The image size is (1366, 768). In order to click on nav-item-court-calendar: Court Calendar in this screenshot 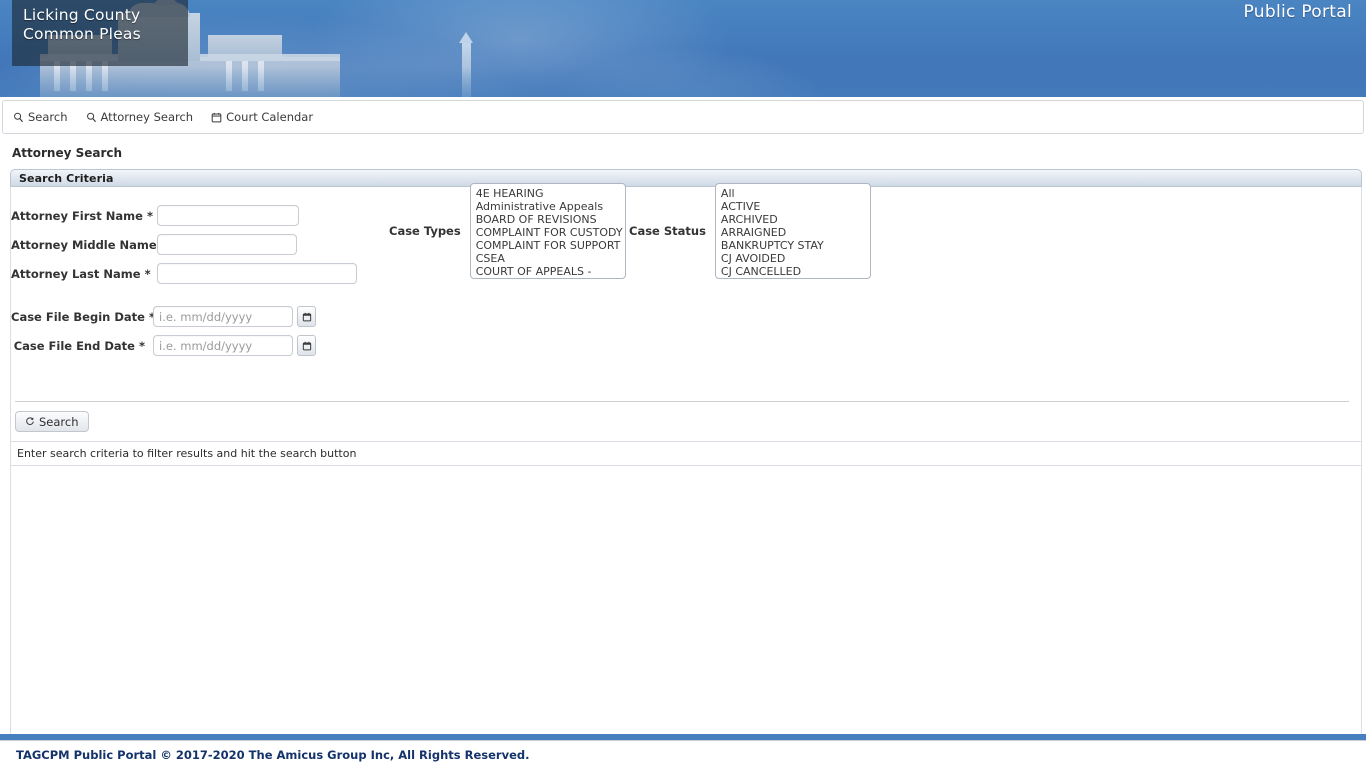, I will do `click(262, 117)`.